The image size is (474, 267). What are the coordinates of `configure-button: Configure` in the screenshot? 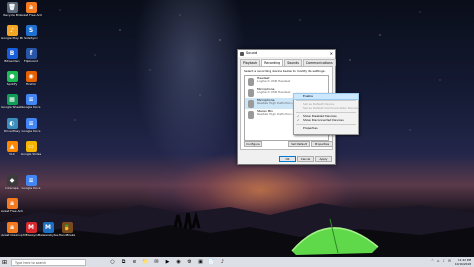 It's located at (253, 144).